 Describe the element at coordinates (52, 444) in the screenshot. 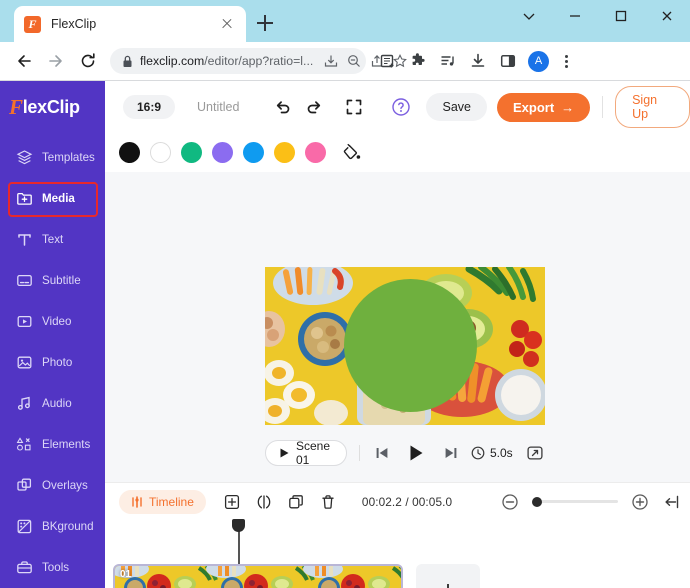

I see `sidebar-item-elements: Elements` at that location.